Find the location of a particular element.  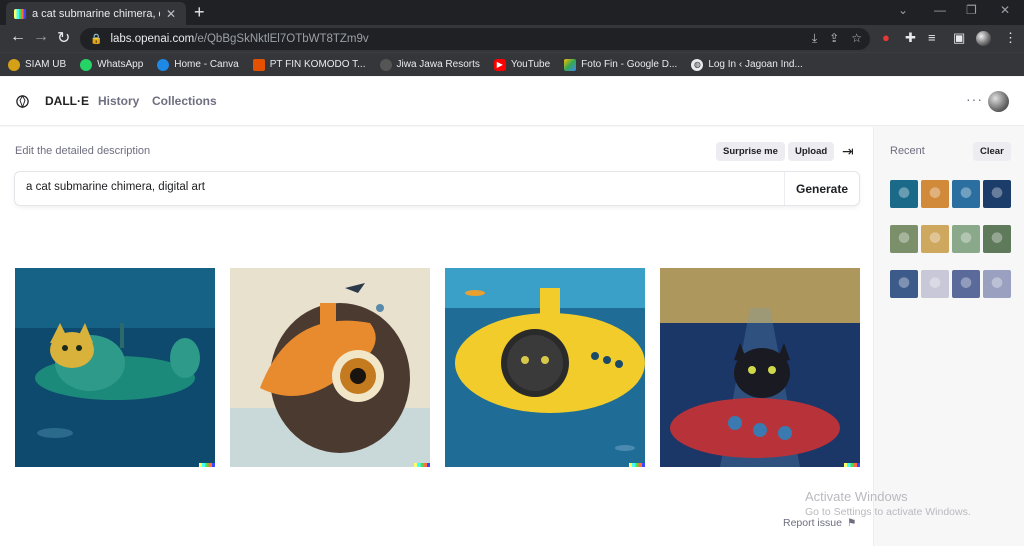

bookmark-youtube: ▶ YouTube is located at coordinates (521, 64).